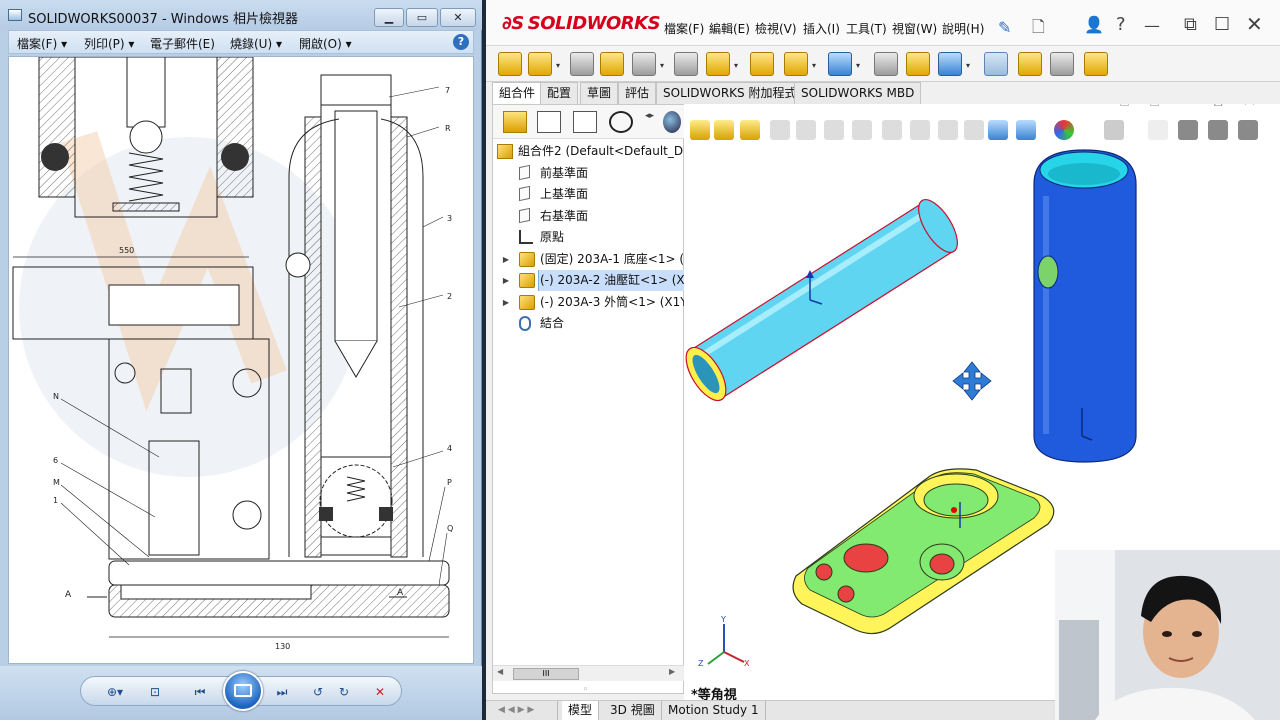  Describe the element at coordinates (714, 710) in the screenshot. I see `bottom-tab-motion-study: Motion Study 1` at that location.